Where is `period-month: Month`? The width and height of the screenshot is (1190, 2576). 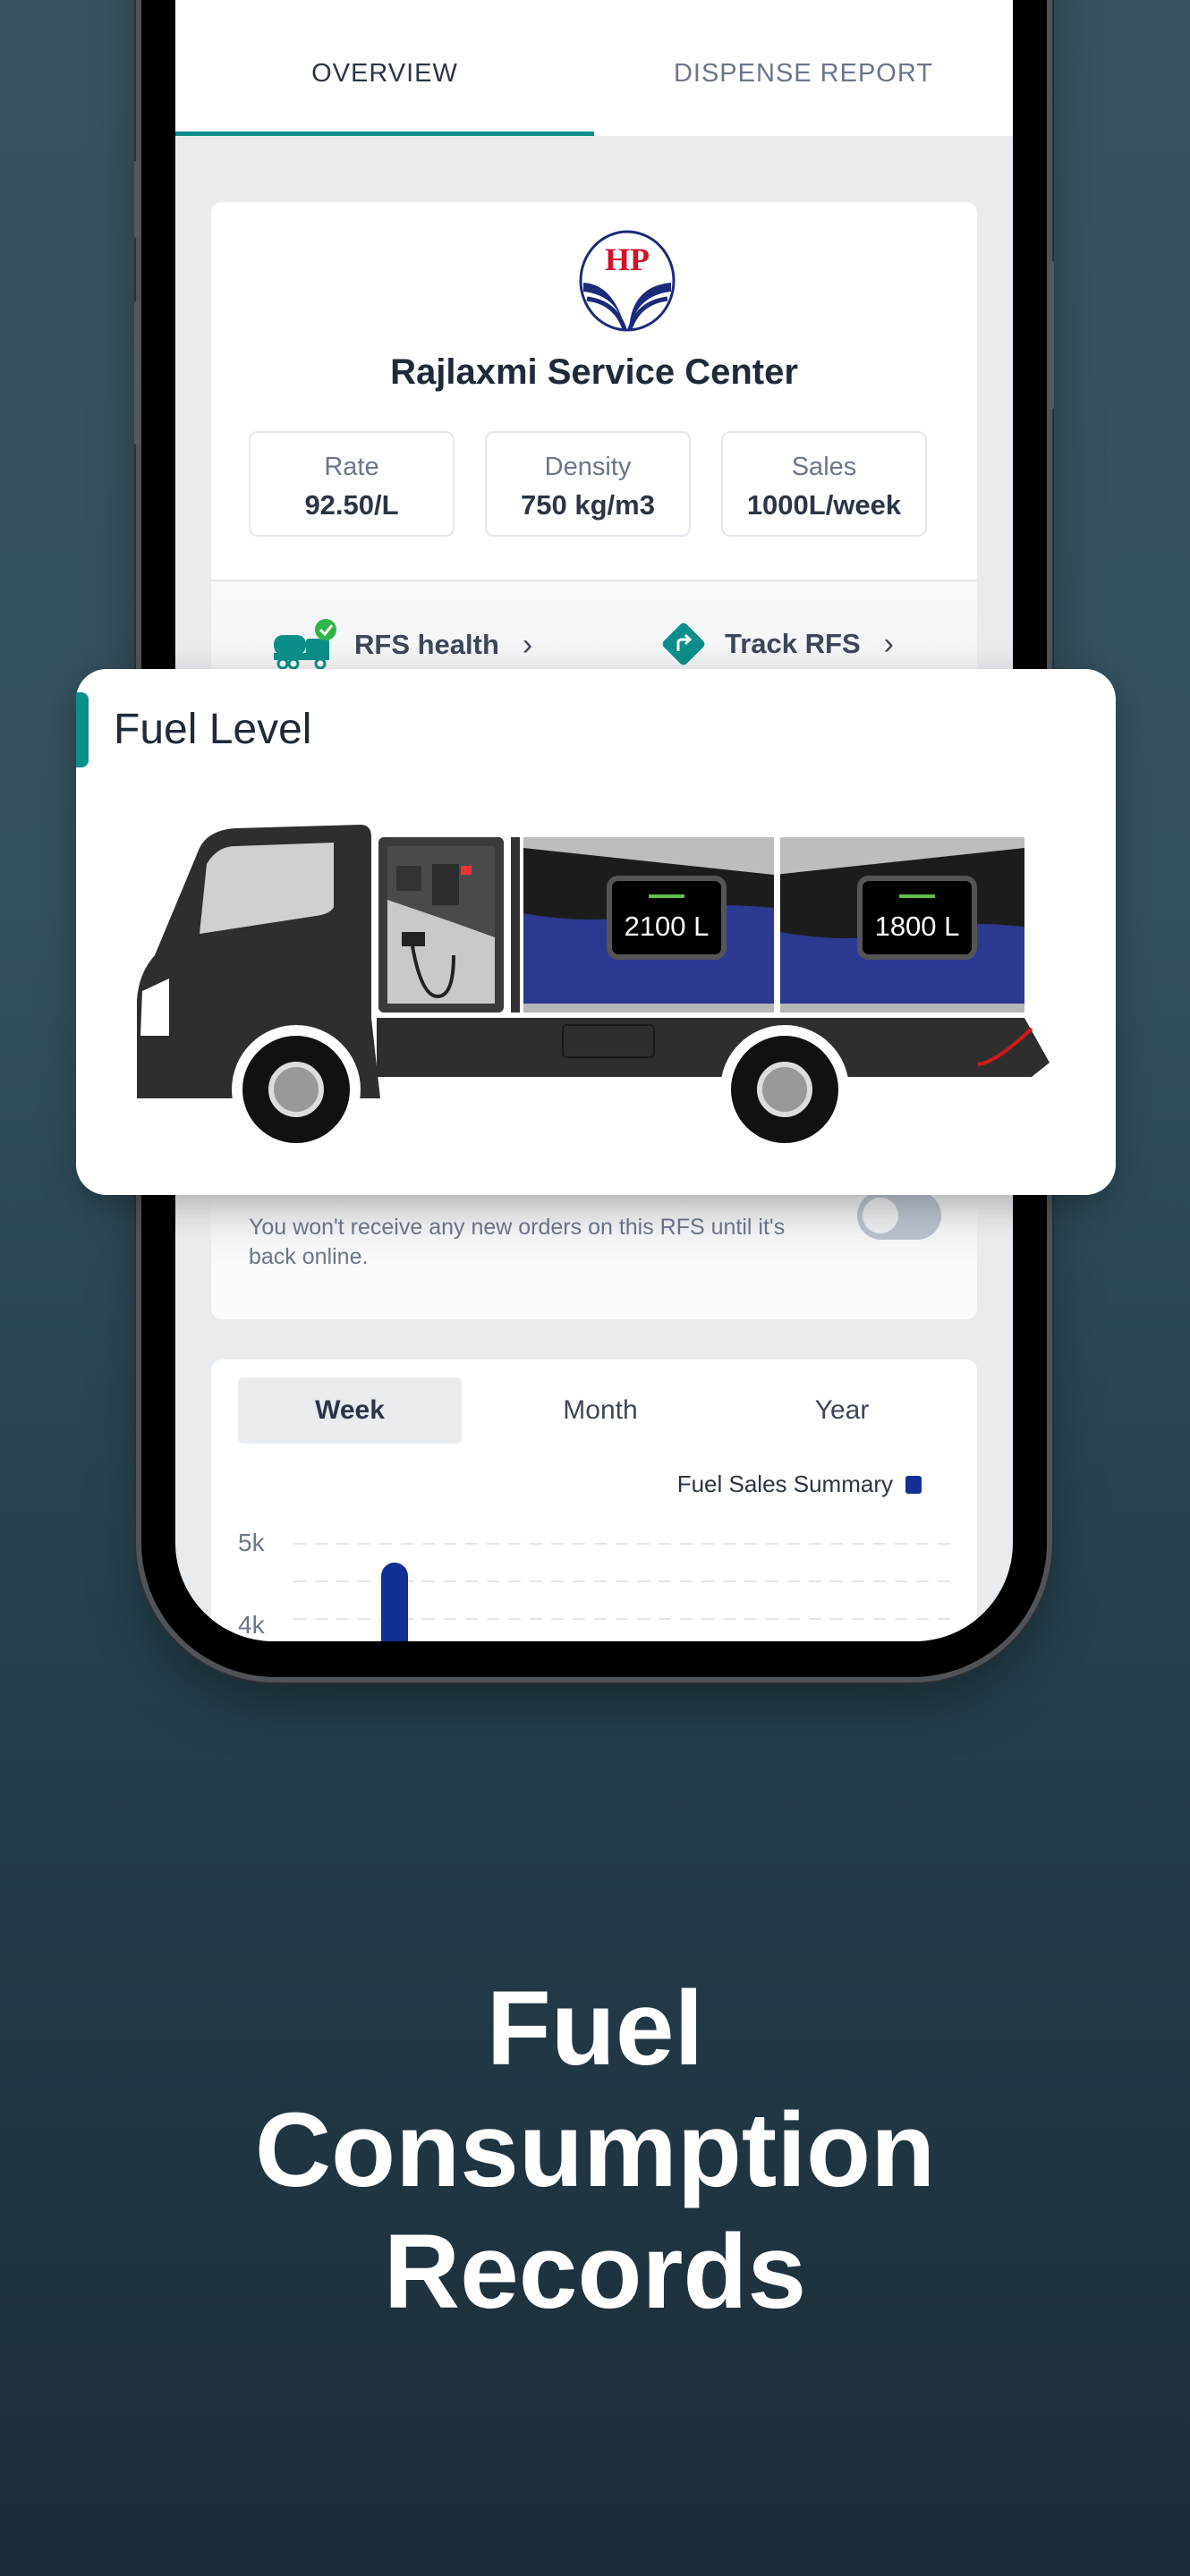
period-month: Month is located at coordinates (600, 1410).